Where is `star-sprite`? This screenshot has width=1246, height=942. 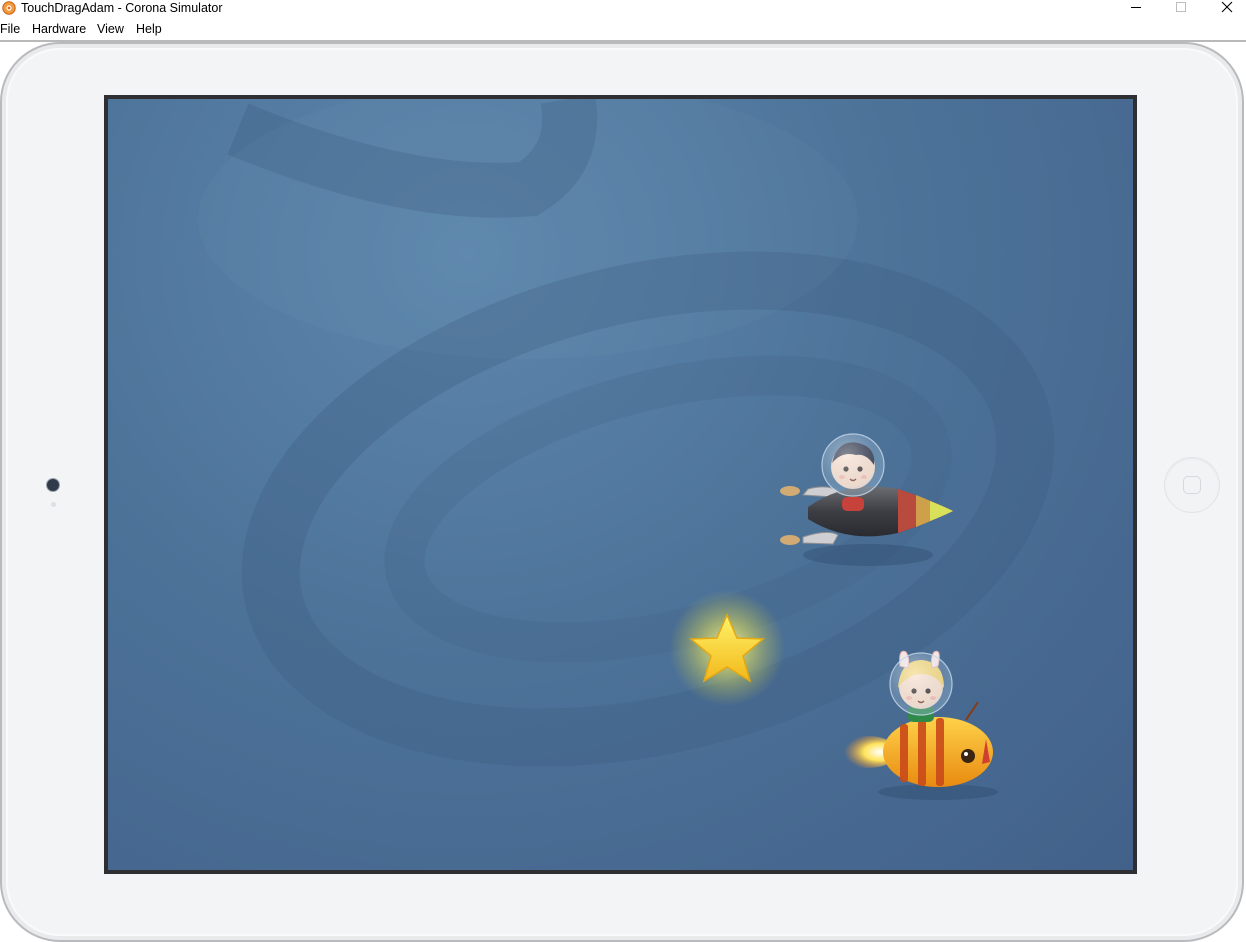
star-sprite is located at coordinates (727, 648).